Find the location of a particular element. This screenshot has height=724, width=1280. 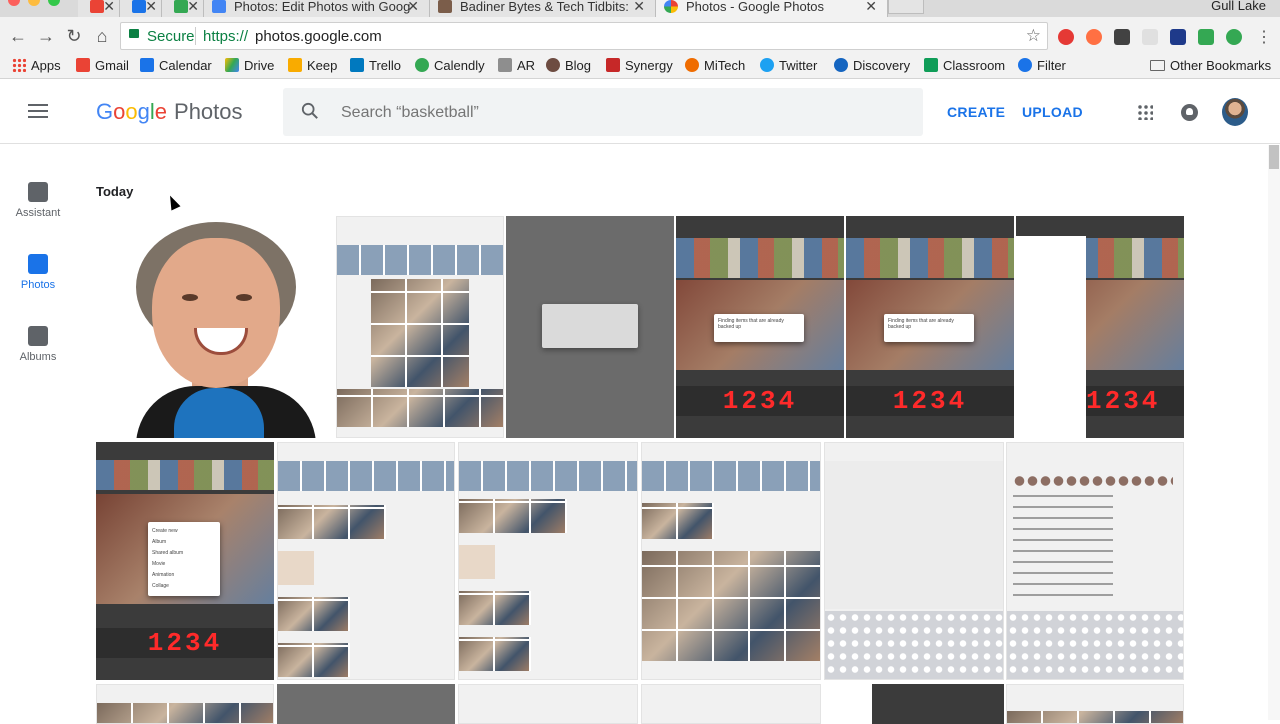

keep-icon is located at coordinates (295, 65).